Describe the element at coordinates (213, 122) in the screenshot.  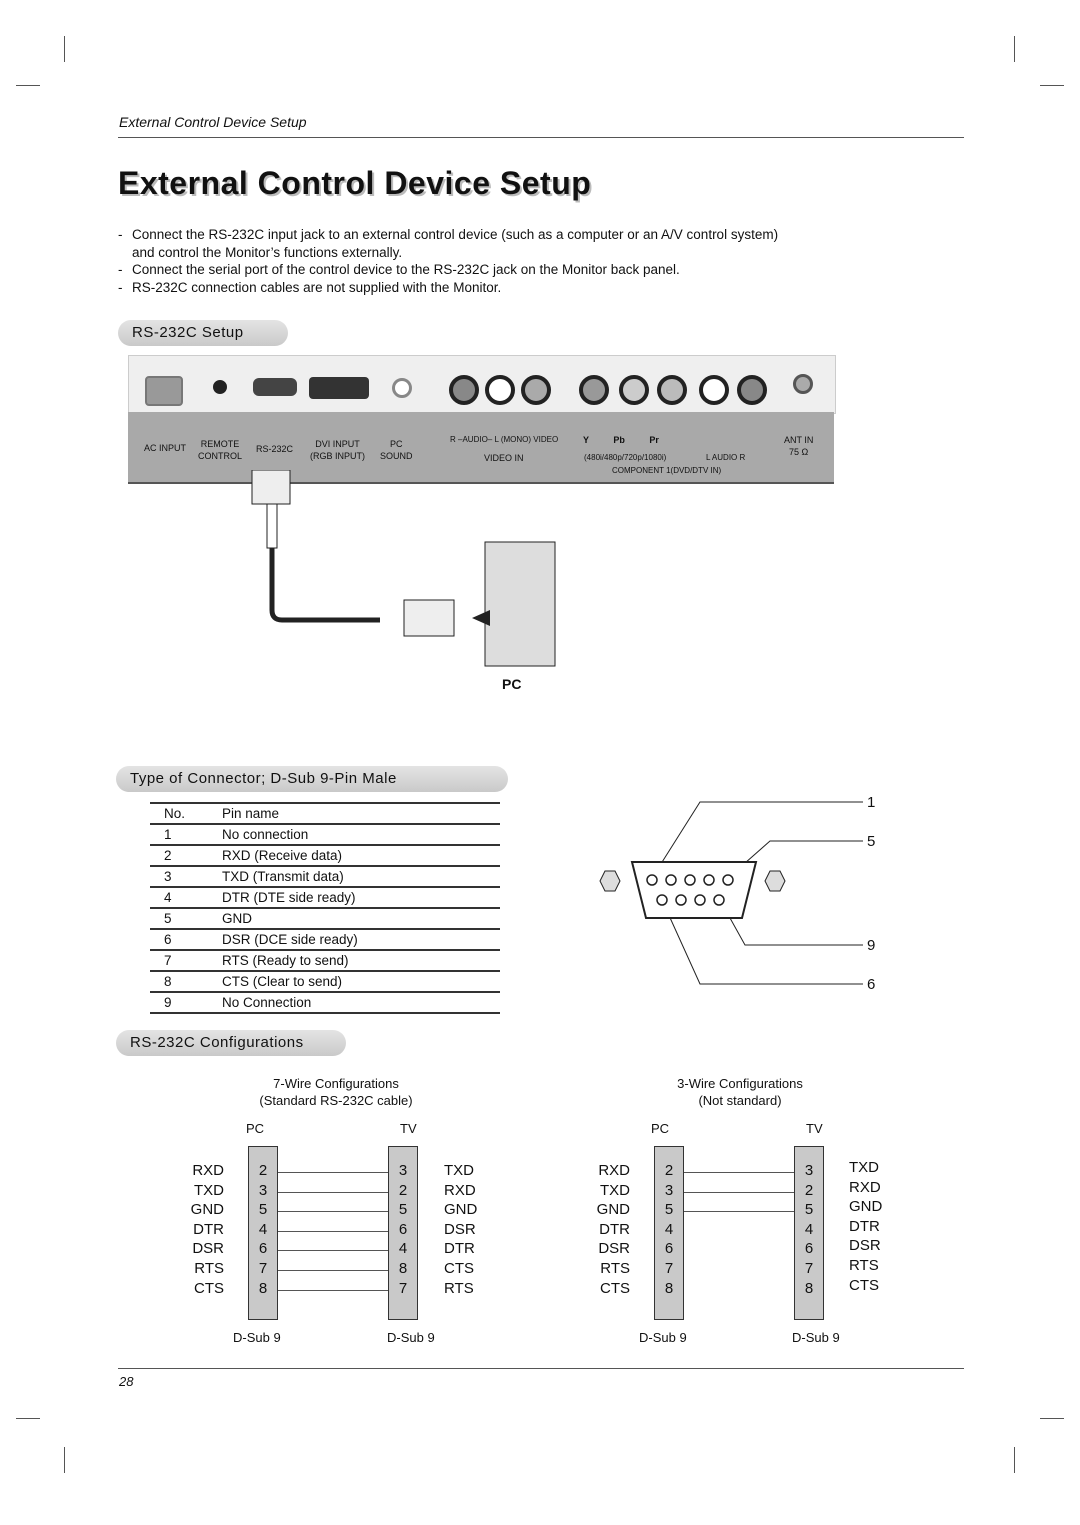
I see `running-head: External Control Device Setup` at that location.